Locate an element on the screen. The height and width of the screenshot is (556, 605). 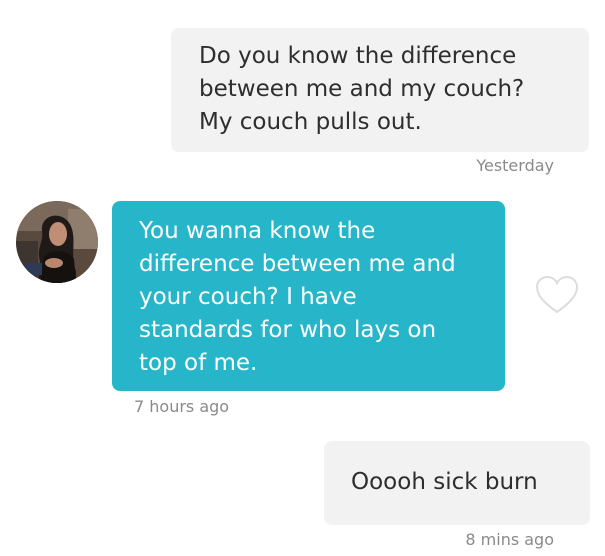
heart-icon is located at coordinates (557, 295).